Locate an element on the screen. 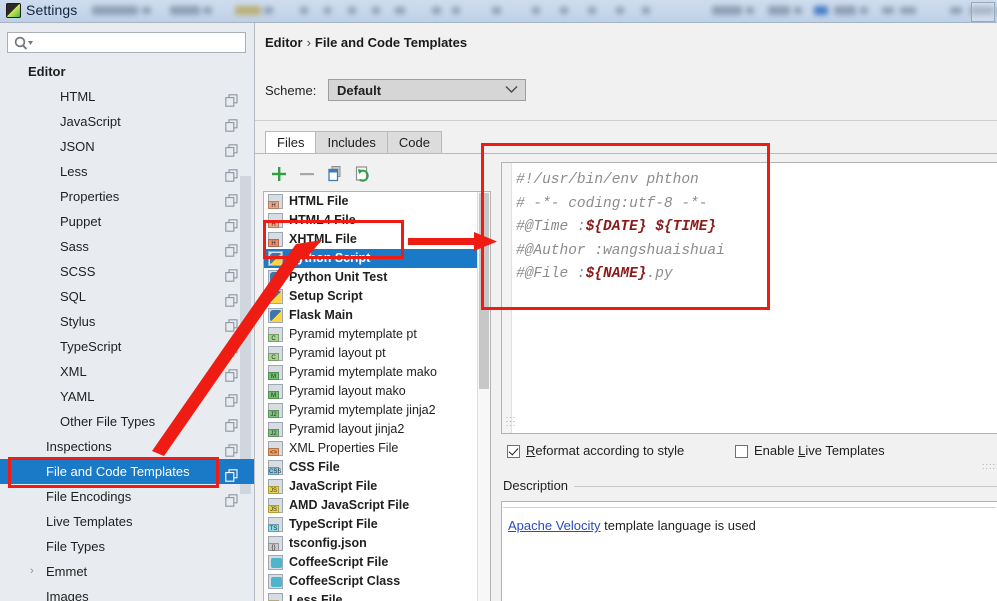 The image size is (997, 601). template-list-item: JS AMD JavaScript File is located at coordinates (377, 505).